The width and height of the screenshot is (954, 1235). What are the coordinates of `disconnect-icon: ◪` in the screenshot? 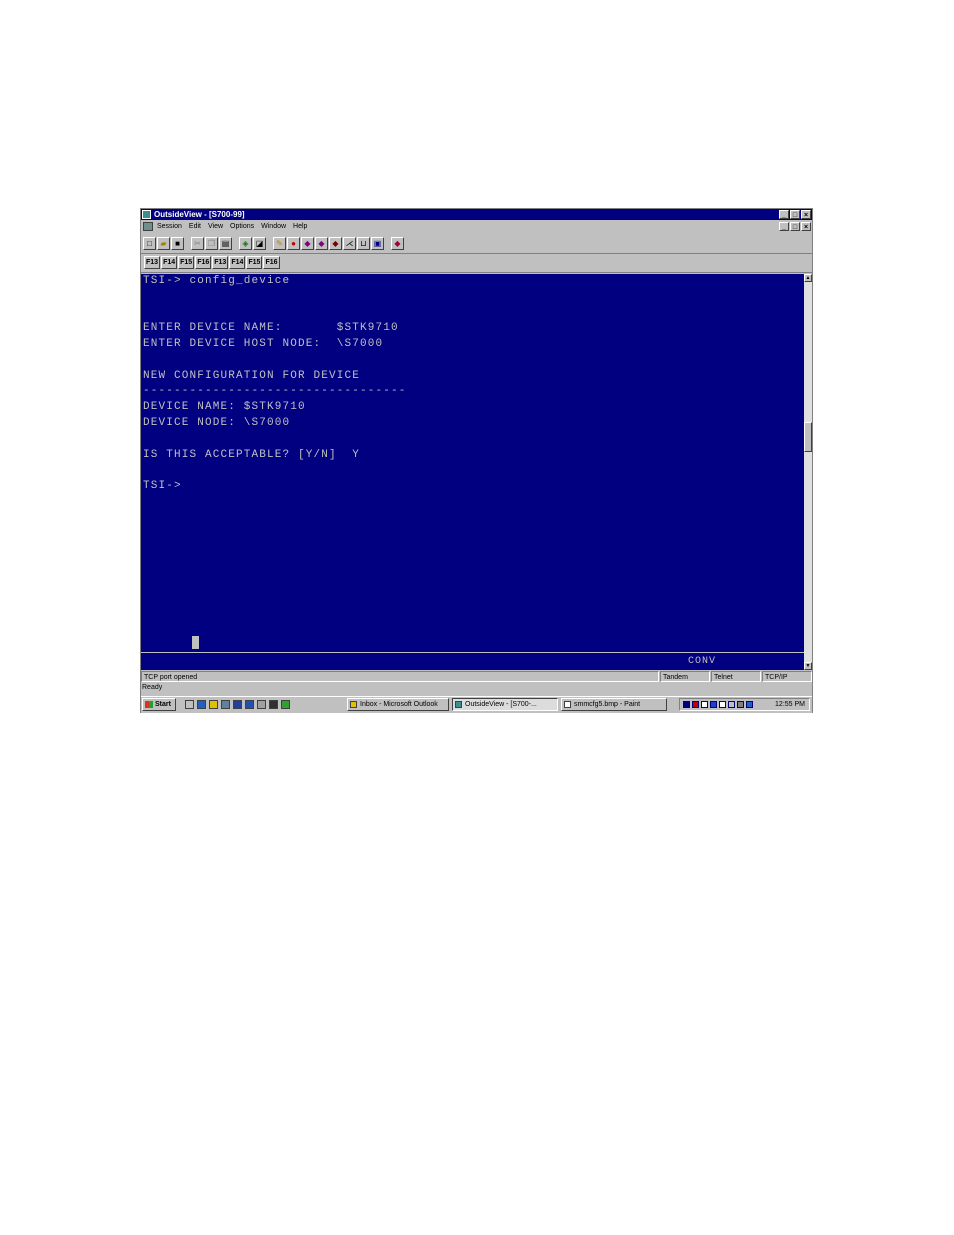 It's located at (259, 243).